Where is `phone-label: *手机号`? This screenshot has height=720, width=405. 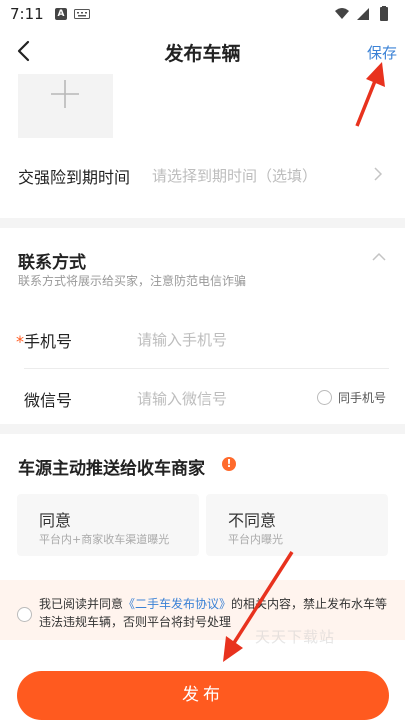
phone-label: *手机号 is located at coordinates (44, 341).